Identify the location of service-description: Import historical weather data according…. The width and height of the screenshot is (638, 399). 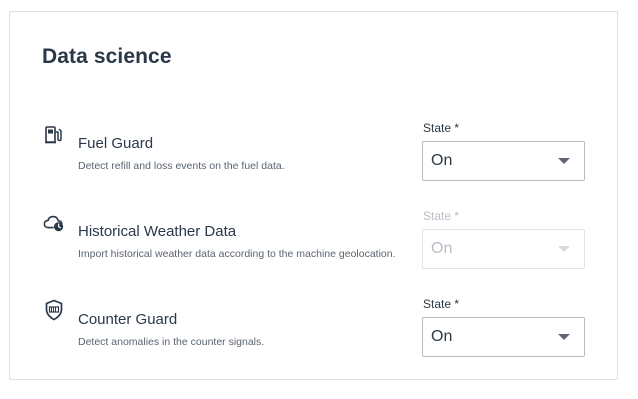
(237, 254).